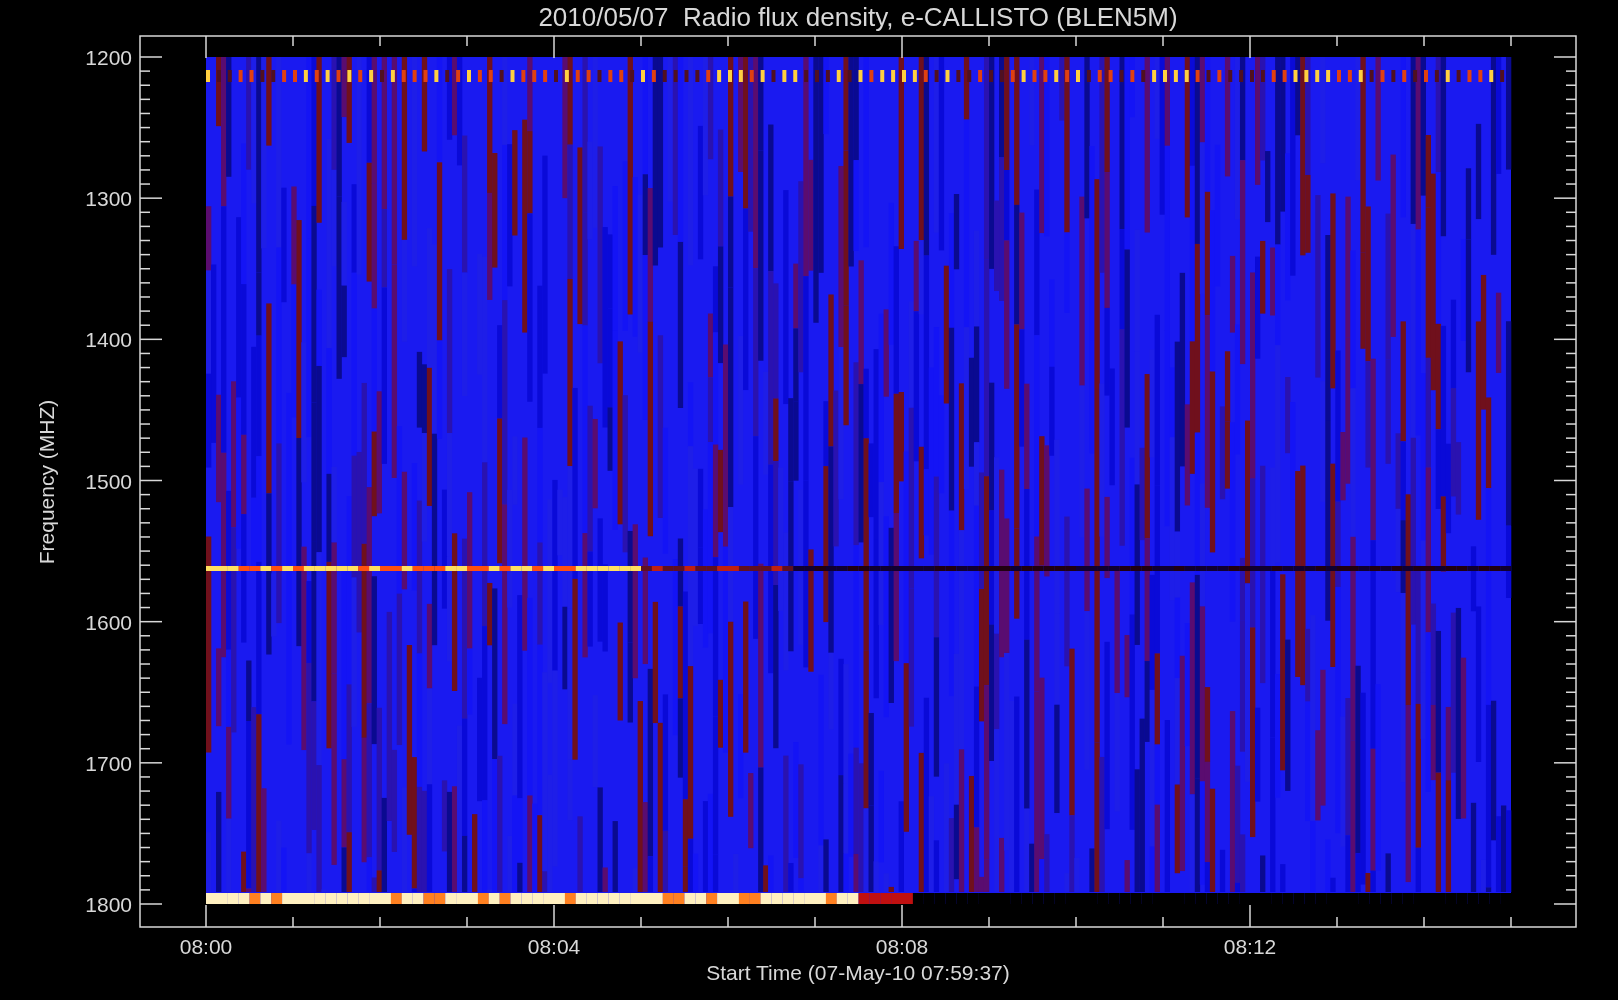 Image resolution: width=1618 pixels, height=1000 pixels. What do you see at coordinates (108, 622) in the screenshot?
I see `y-tick-label: 1600` at bounding box center [108, 622].